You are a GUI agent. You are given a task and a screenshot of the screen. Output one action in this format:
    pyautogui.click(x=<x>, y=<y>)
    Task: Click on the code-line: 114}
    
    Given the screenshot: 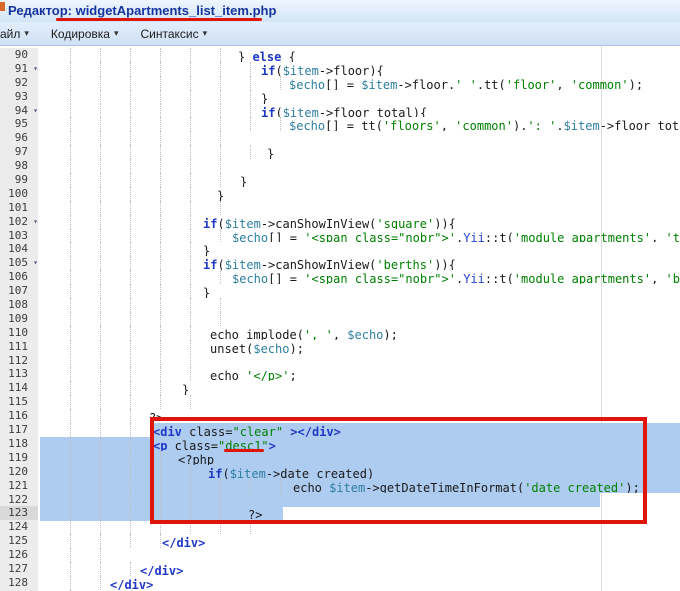 What is the action you would take?
    pyautogui.click(x=340, y=388)
    